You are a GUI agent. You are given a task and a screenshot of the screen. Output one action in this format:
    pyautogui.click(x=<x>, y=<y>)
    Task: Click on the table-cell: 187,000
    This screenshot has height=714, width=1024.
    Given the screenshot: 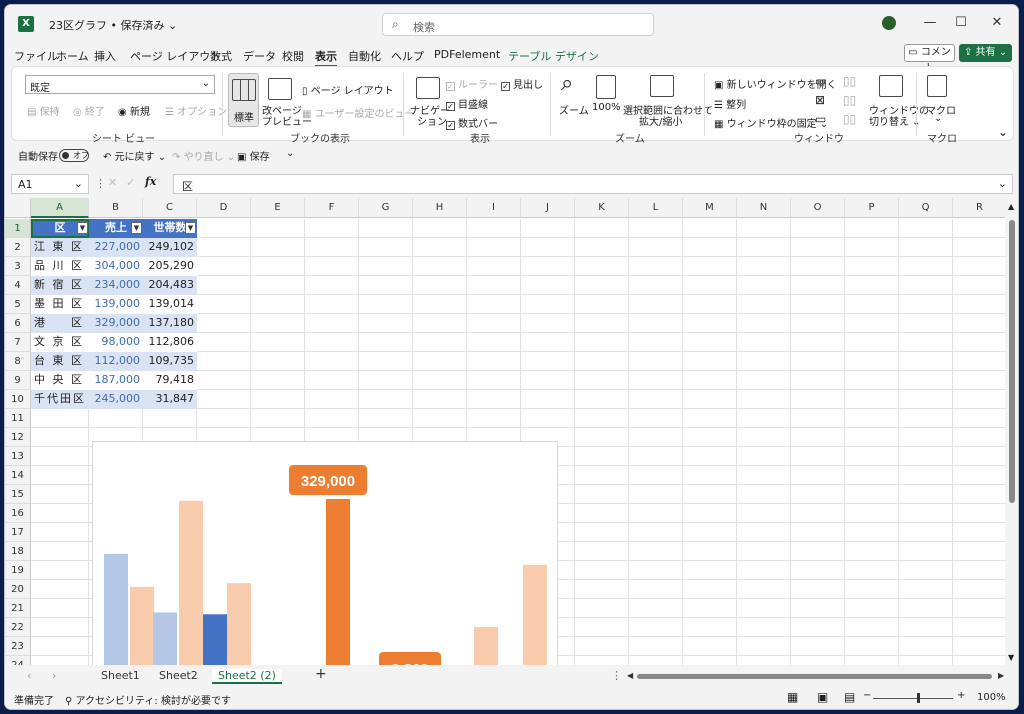 What is the action you would take?
    pyautogui.click(x=116, y=380)
    